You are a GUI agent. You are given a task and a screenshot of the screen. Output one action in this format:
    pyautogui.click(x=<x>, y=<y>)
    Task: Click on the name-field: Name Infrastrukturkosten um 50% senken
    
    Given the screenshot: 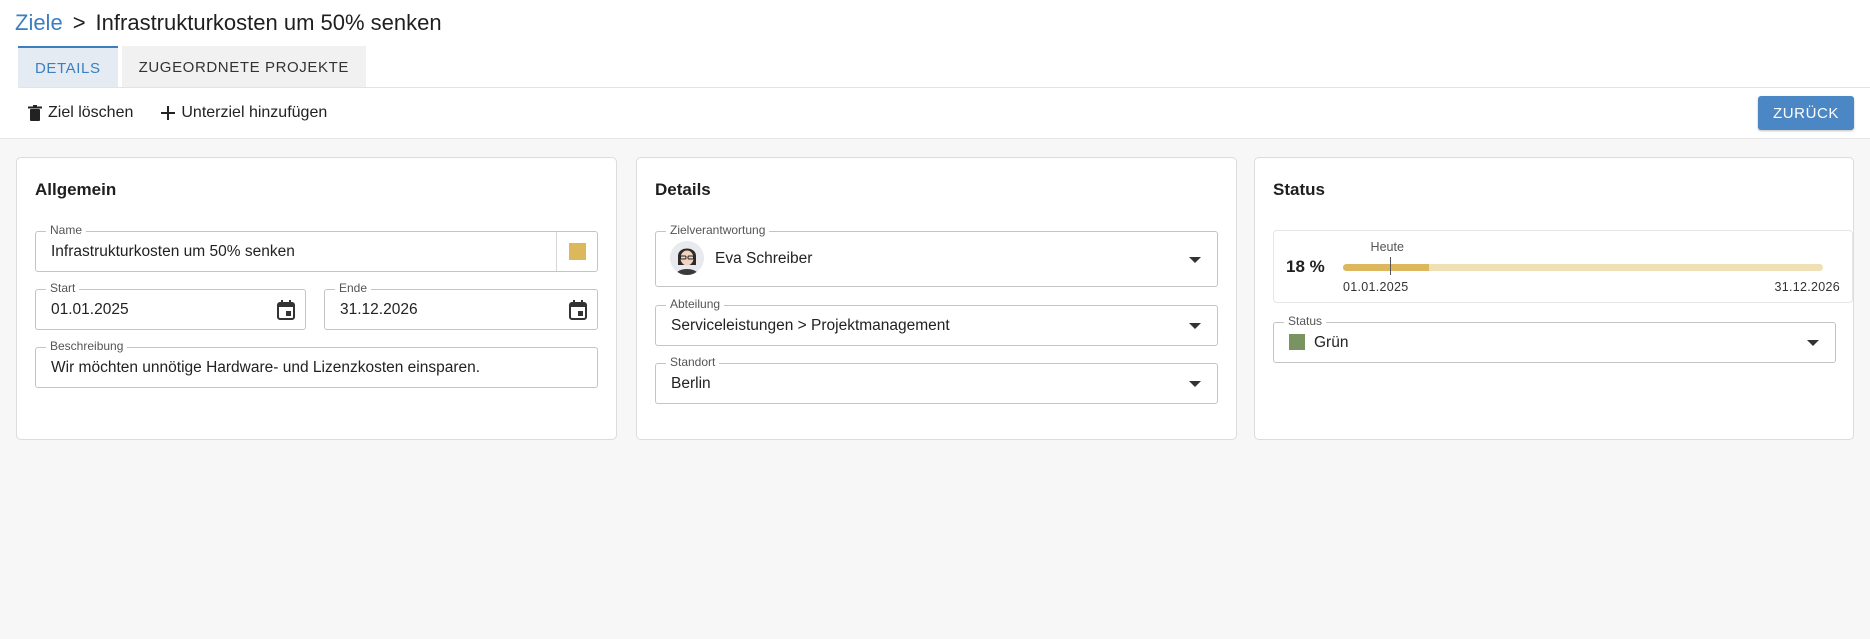 What is the action you would take?
    pyautogui.click(x=316, y=247)
    